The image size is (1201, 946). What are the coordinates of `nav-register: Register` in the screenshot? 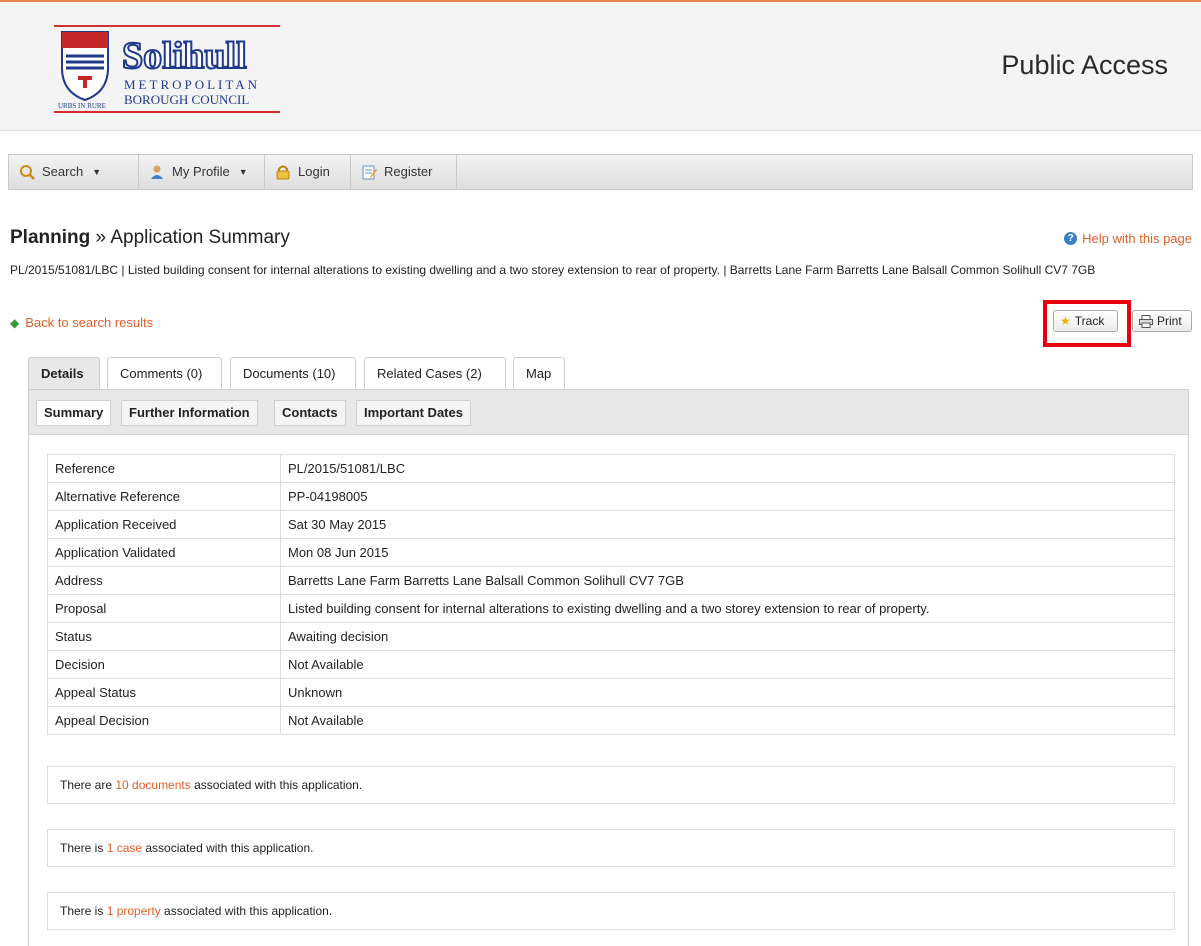 It's located at (404, 172).